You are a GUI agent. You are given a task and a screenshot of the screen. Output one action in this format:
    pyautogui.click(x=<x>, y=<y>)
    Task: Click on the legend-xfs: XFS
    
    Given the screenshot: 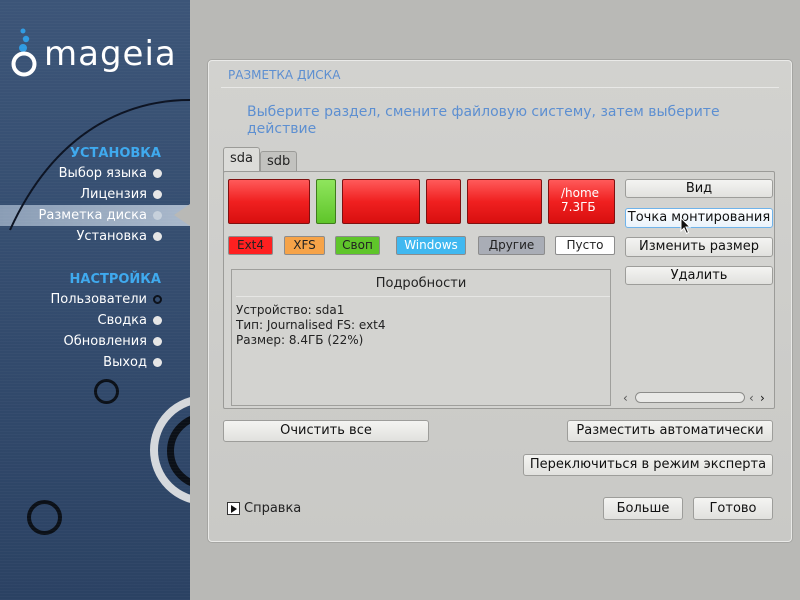 What is the action you would take?
    pyautogui.click(x=304, y=245)
    